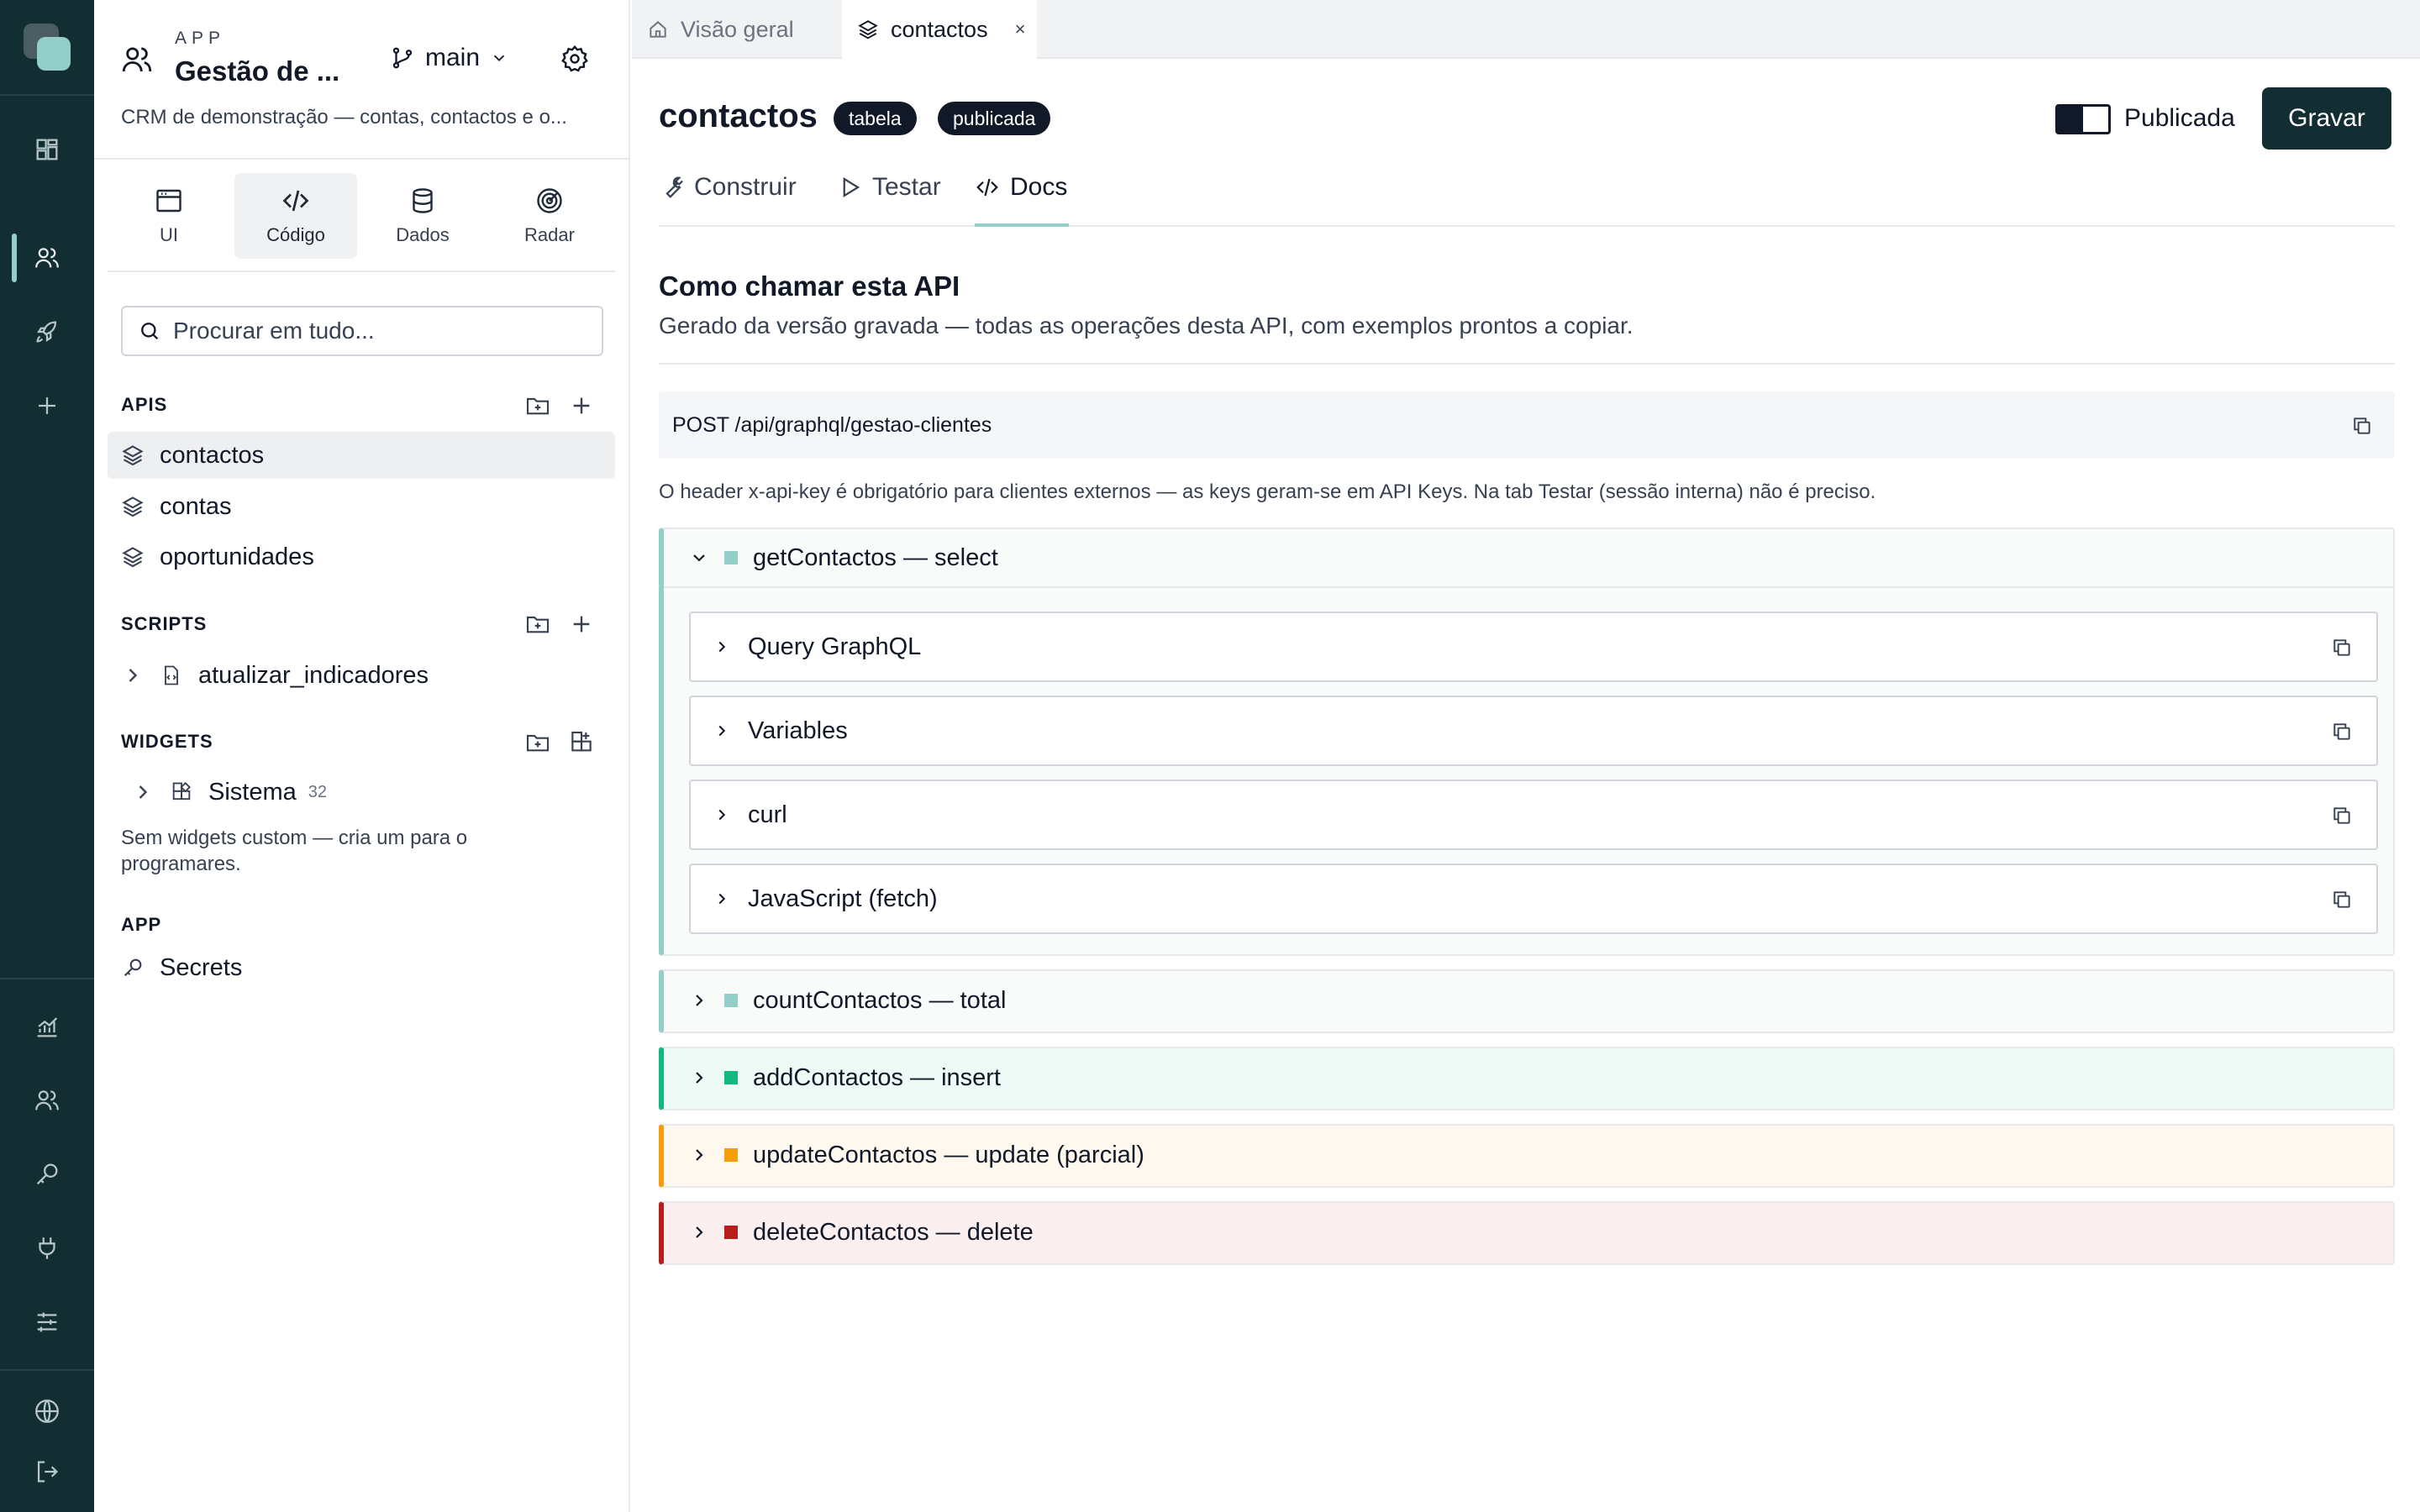 Image resolution: width=2420 pixels, height=1512 pixels. Describe the element at coordinates (47, 1322) in the screenshot. I see `sliders-icon` at that location.